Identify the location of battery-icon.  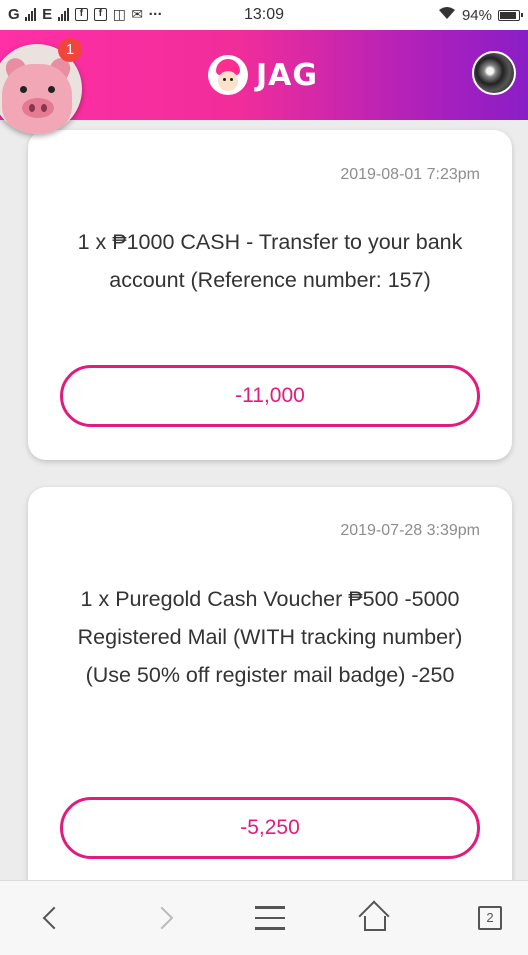
(510, 15).